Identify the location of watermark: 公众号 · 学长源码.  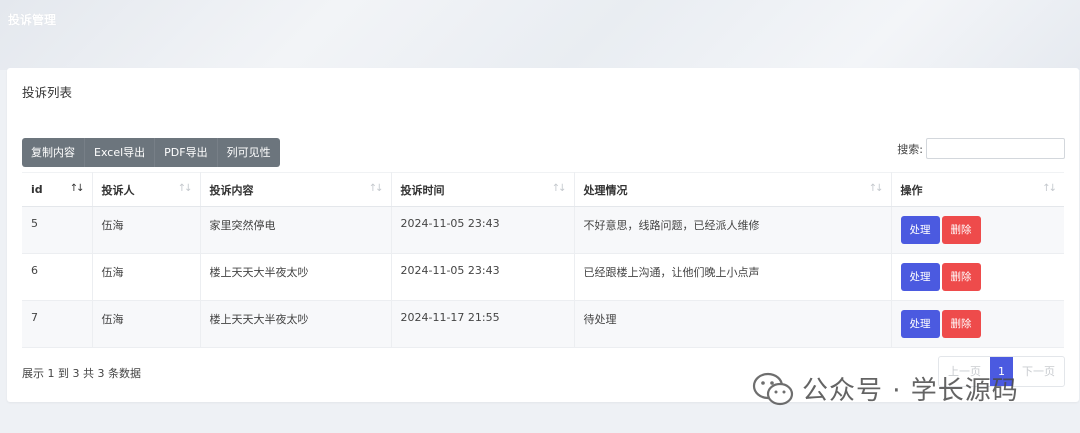
(885, 388).